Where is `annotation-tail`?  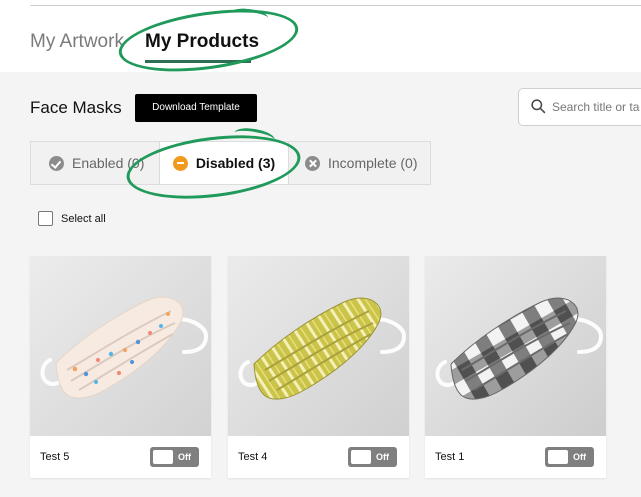
annotation-tail is located at coordinates (249, 15).